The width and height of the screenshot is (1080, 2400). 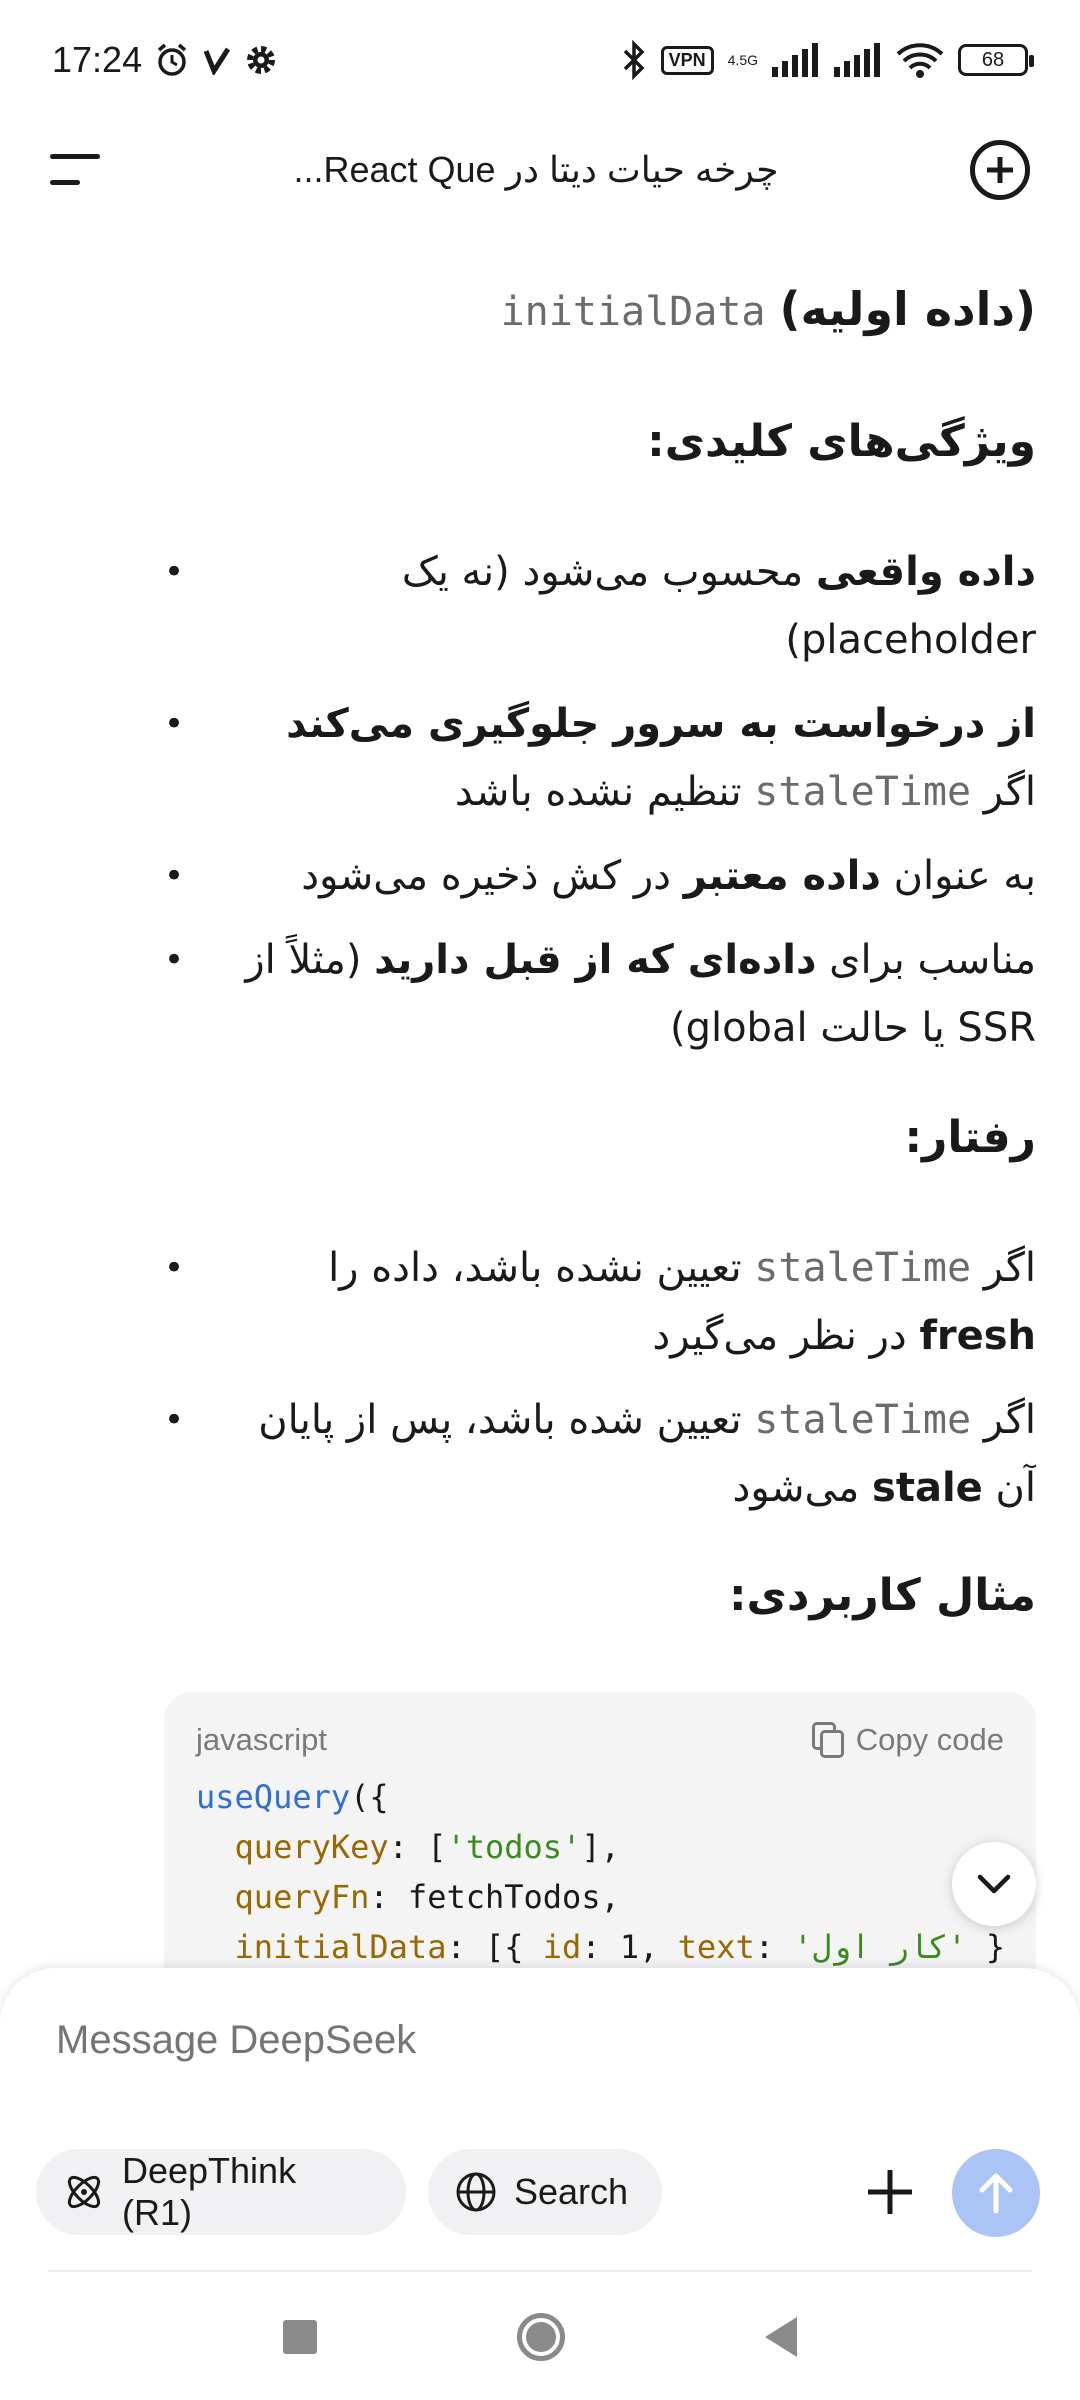 What do you see at coordinates (97, 59) in the screenshot?
I see `clock: 17:24` at bounding box center [97, 59].